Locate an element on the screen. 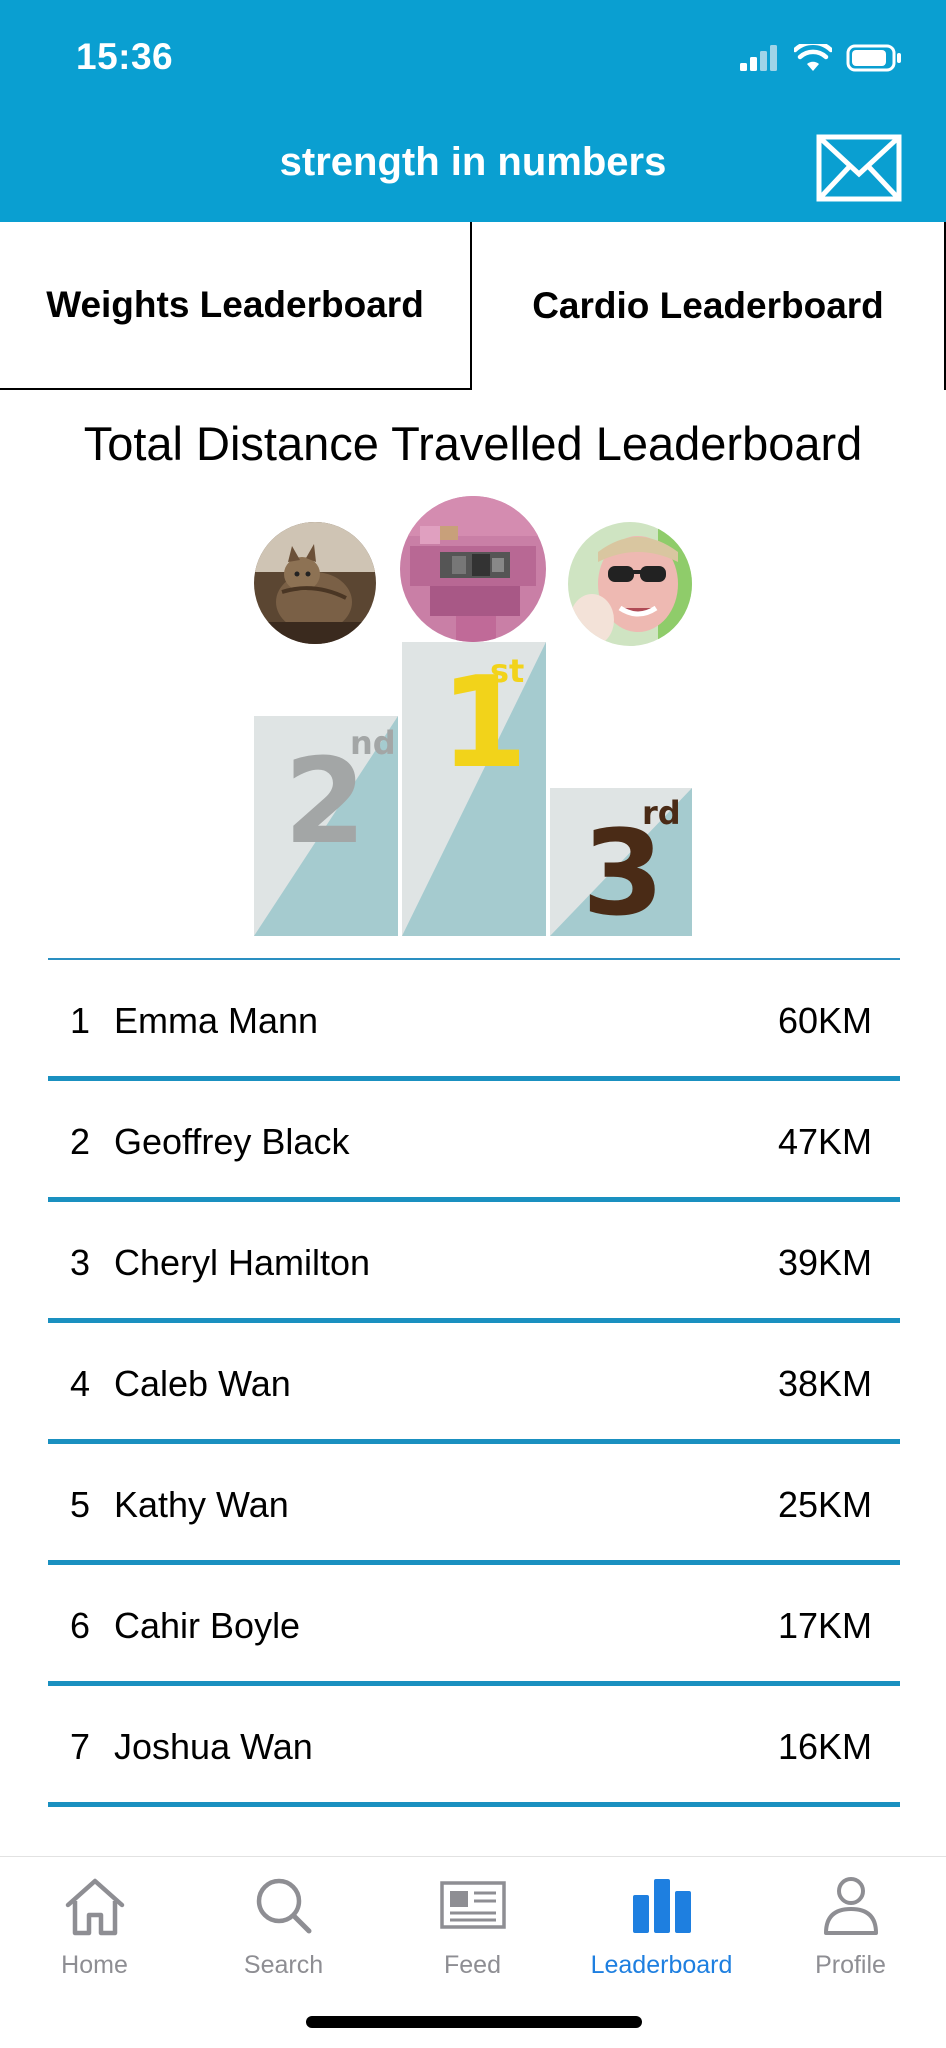 The height and width of the screenshot is (2048, 946). avatar-first-place is located at coordinates (473, 569).